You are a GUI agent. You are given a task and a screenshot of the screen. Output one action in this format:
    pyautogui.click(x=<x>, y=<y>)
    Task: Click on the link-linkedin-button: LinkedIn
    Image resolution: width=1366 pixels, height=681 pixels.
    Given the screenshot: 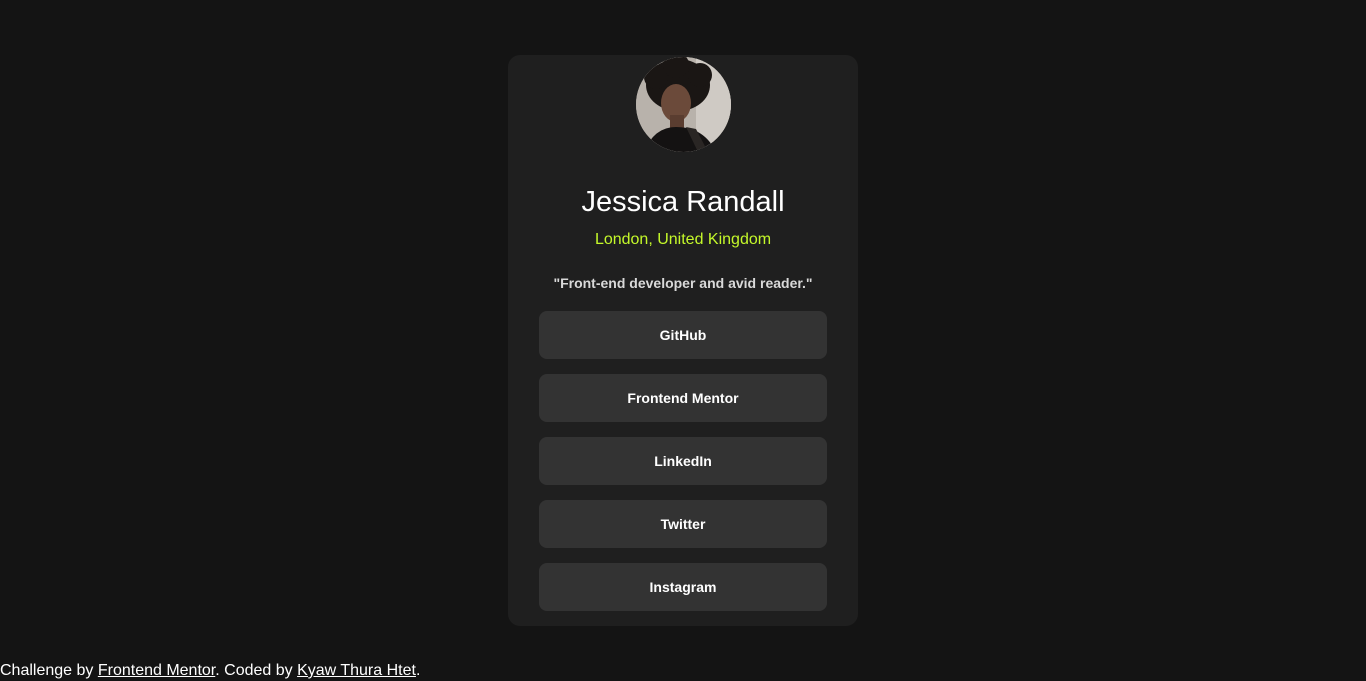 What is the action you would take?
    pyautogui.click(x=683, y=461)
    